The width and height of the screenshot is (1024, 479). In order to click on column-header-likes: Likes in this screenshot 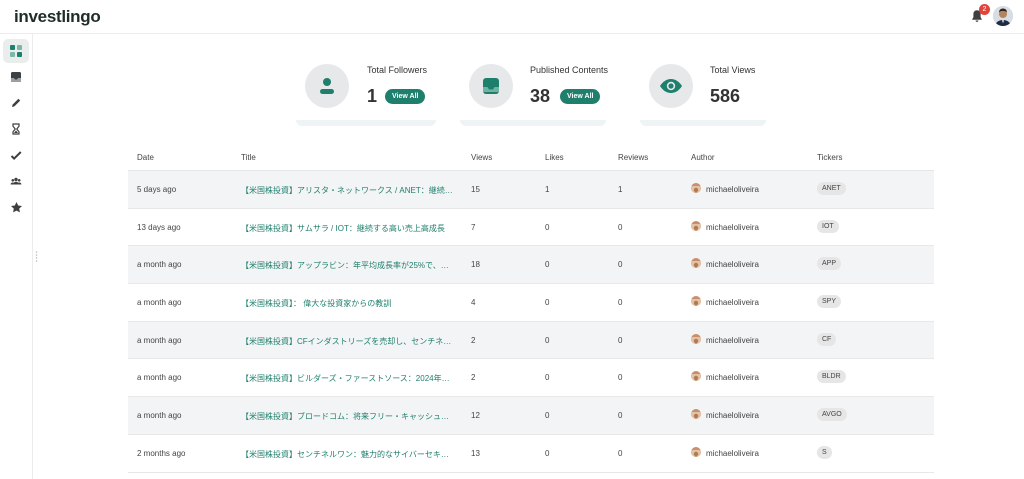, I will do `click(554, 157)`.